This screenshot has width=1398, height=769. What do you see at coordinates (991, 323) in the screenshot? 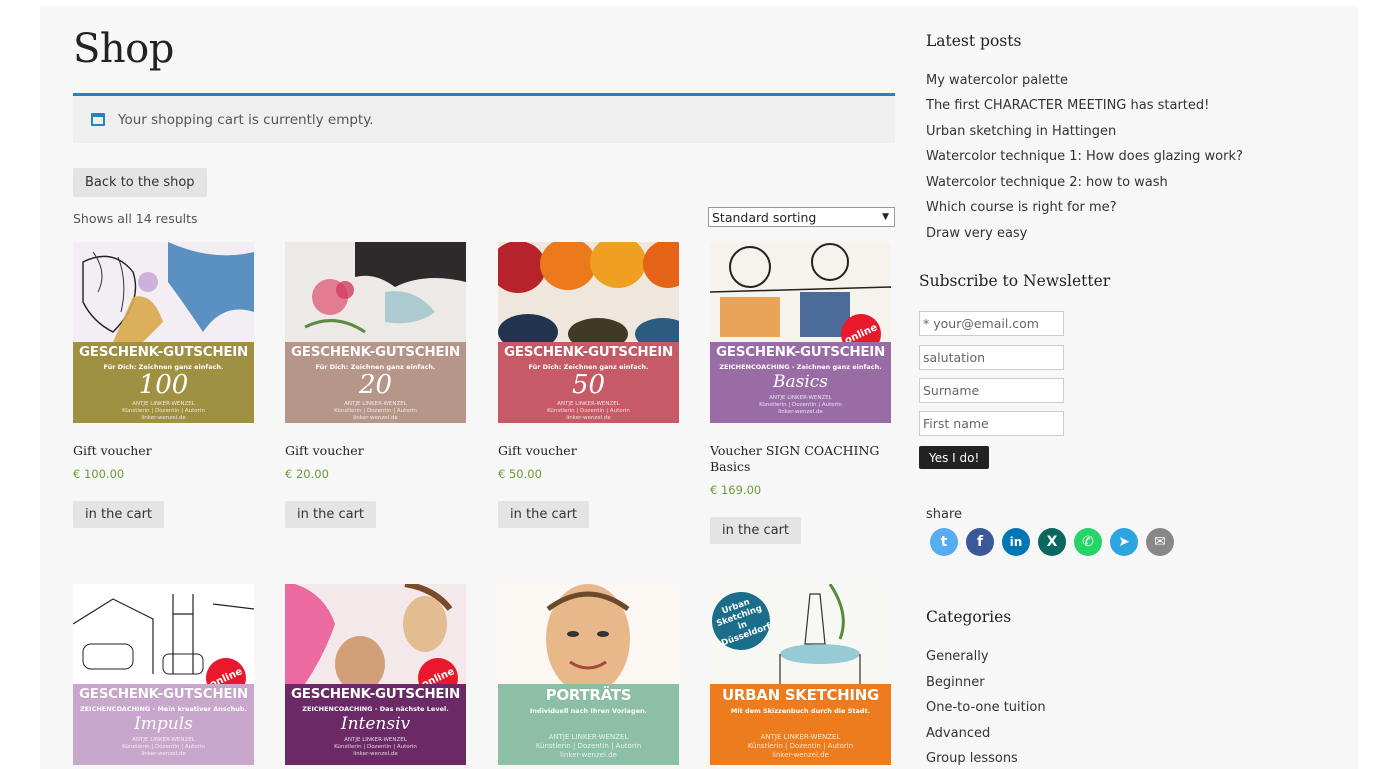
I see `email-field: * your@email.com` at bounding box center [991, 323].